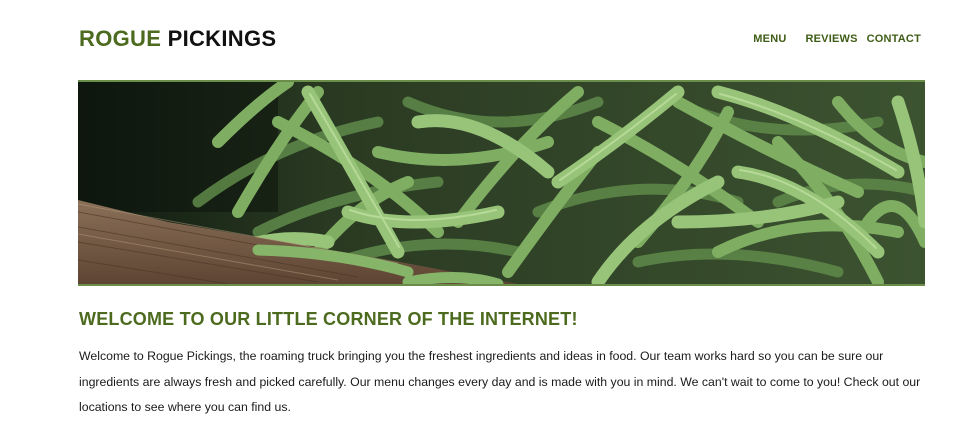  Describe the element at coordinates (500, 39) in the screenshot. I see `site-header: ROGUE PICKINGS MENU REVIEWS CONTACT` at that location.